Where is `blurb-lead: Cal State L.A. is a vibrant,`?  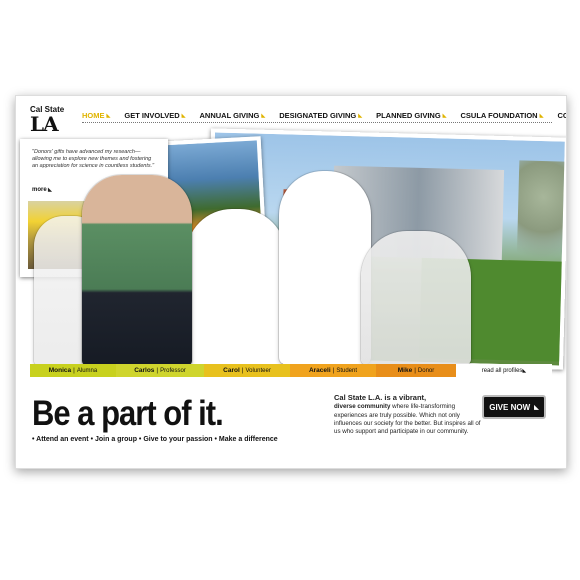 blurb-lead: Cal State L.A. is a vibrant, is located at coordinates (380, 397).